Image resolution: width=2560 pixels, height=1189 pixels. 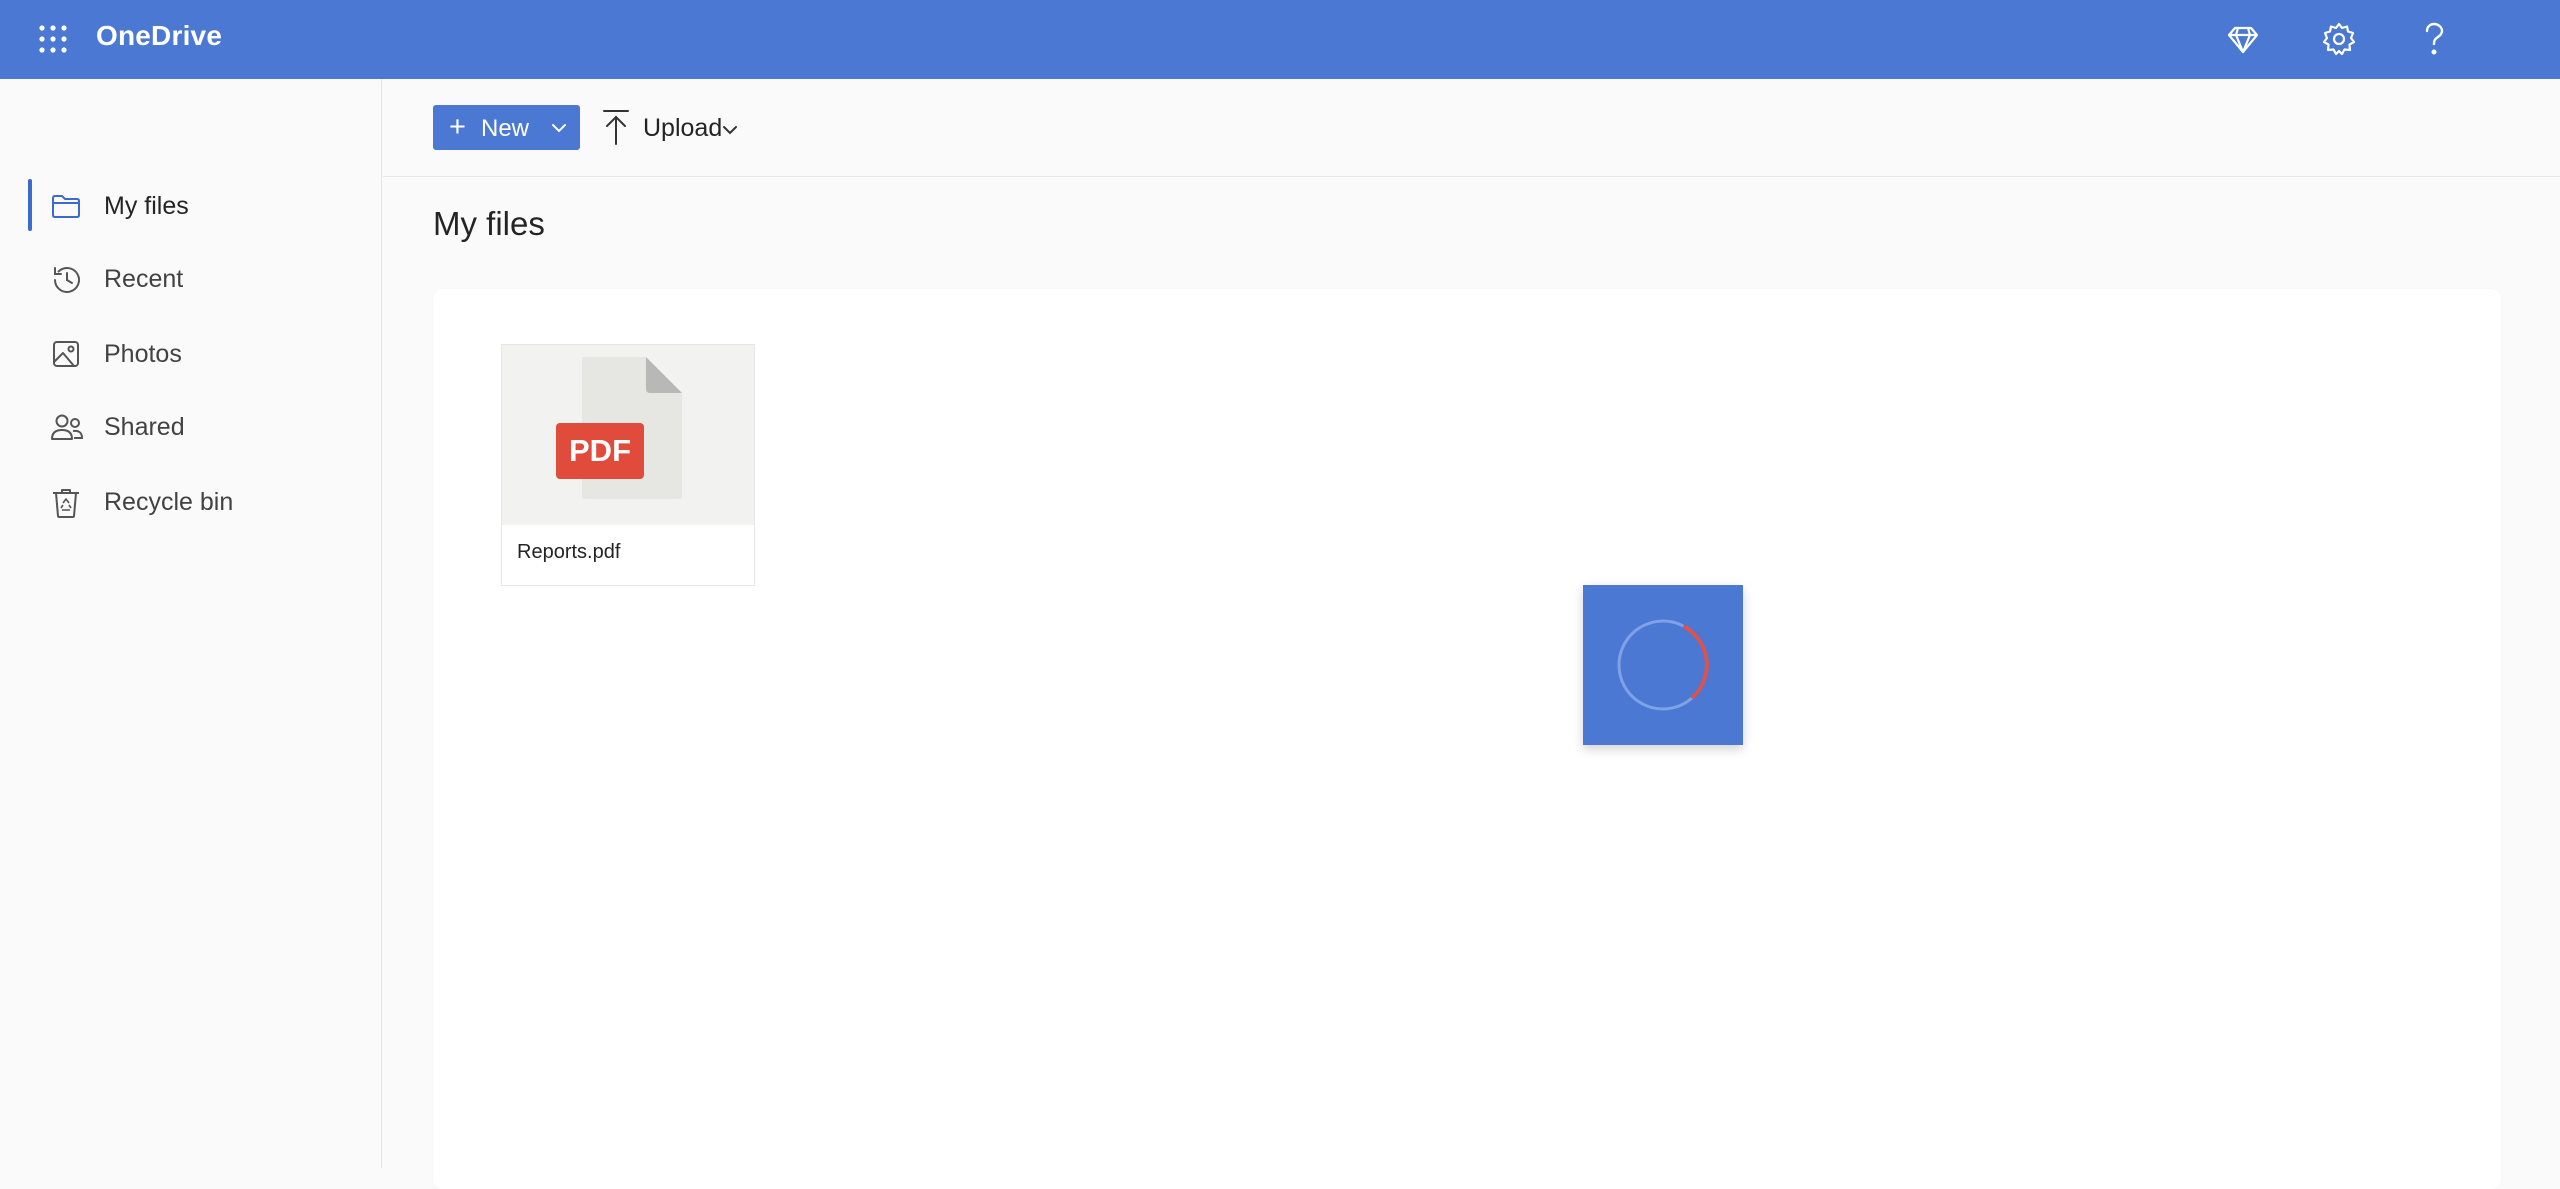 I want to click on app-title: OneDrive, so click(x=159, y=36).